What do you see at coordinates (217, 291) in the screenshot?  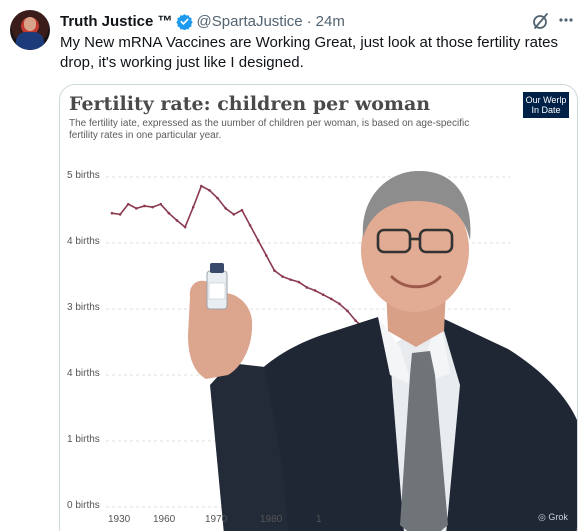 I see `vial-label` at bounding box center [217, 291].